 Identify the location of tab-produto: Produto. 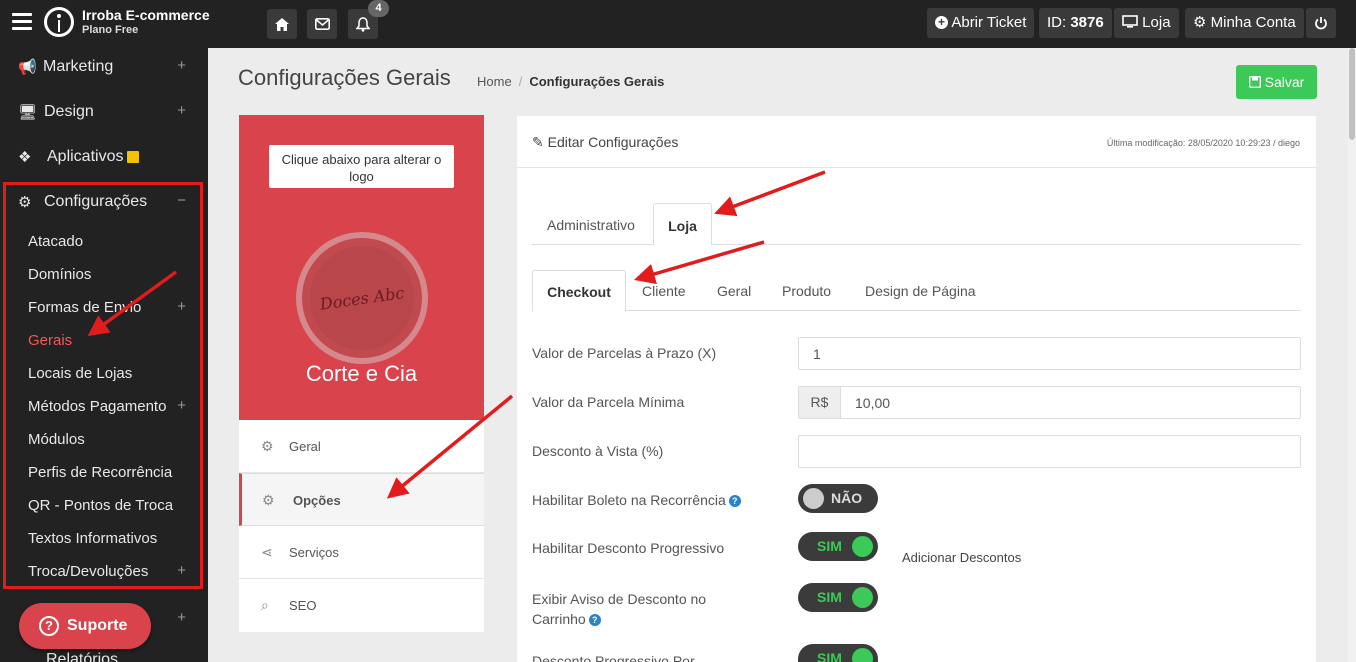
(806, 291).